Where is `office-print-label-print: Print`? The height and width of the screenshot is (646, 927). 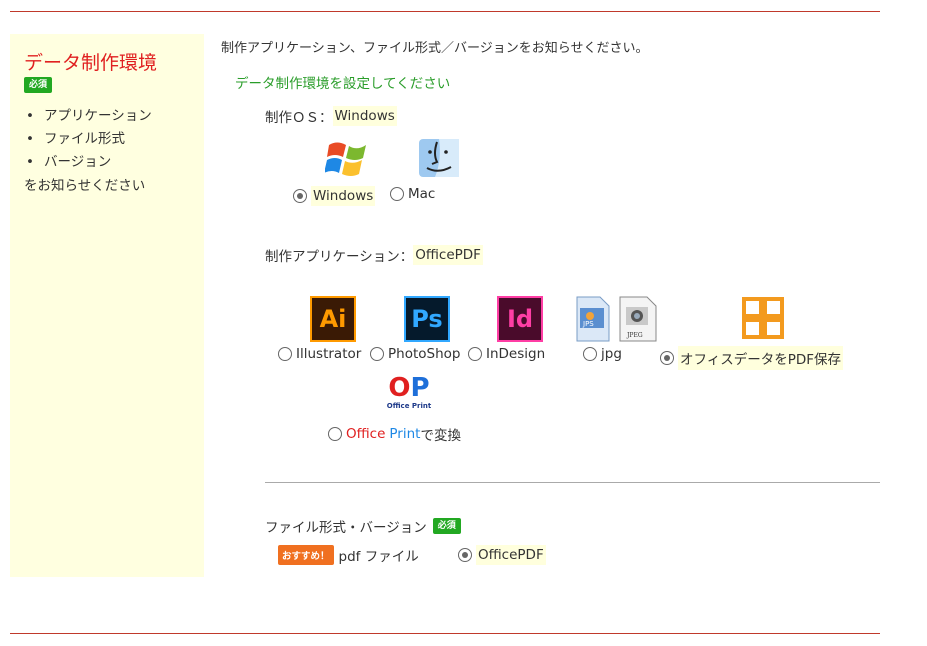 office-print-label-print: Print is located at coordinates (405, 434).